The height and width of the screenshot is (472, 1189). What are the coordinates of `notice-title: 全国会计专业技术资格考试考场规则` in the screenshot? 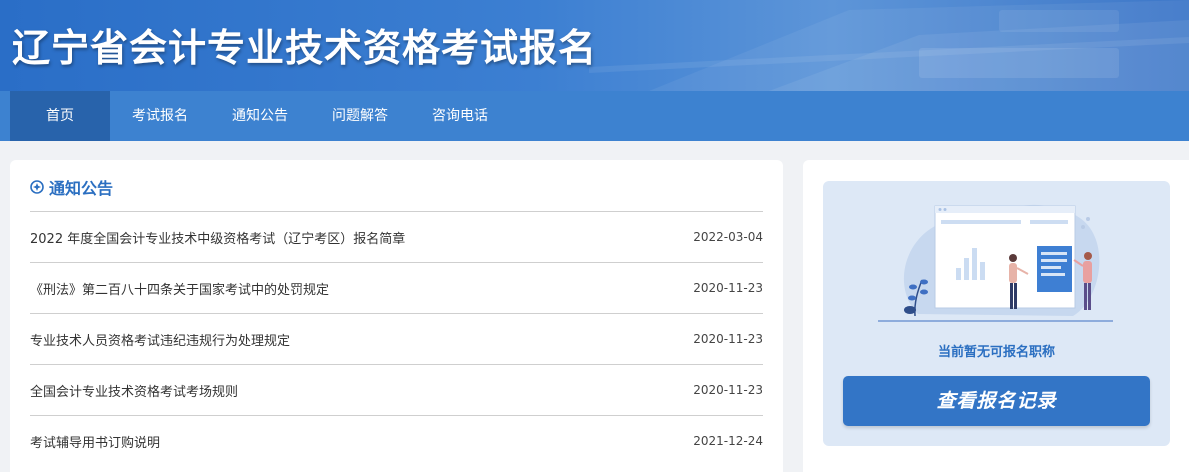 It's located at (134, 390).